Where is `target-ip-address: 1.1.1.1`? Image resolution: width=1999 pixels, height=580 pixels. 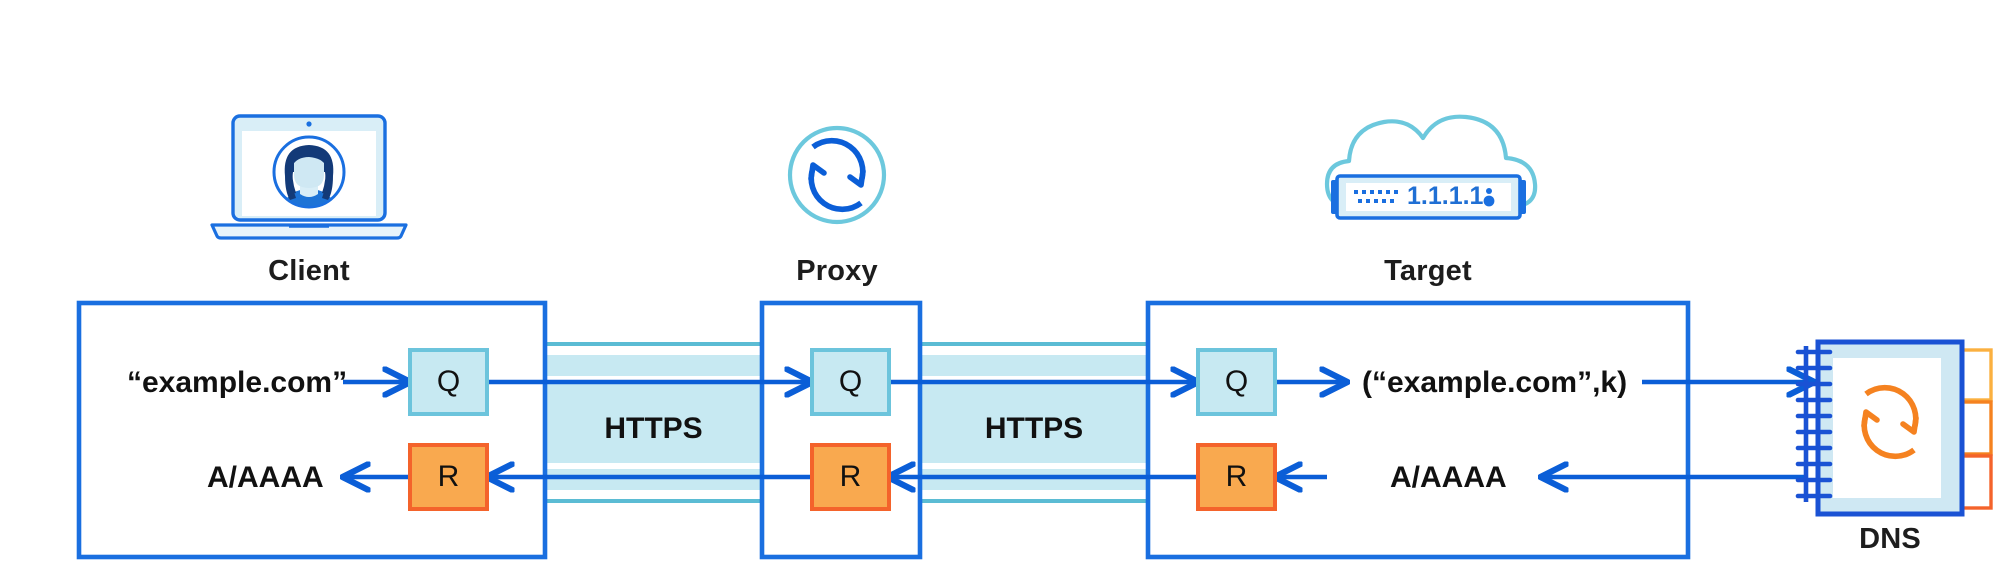 target-ip-address: 1.1.1.1 is located at coordinates (1445, 196).